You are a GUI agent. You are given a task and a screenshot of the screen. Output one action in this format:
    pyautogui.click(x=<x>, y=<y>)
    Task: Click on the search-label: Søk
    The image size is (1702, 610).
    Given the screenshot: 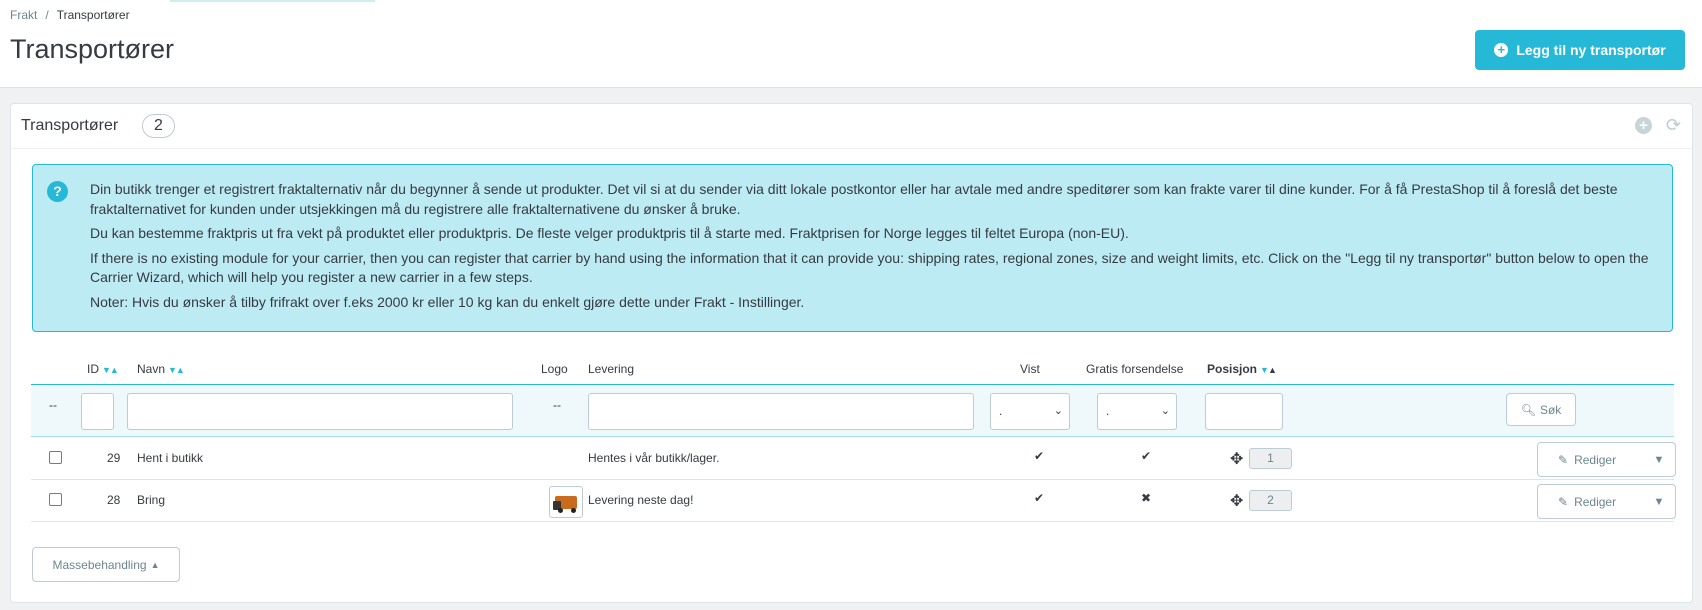 What is the action you would take?
    pyautogui.click(x=1550, y=409)
    